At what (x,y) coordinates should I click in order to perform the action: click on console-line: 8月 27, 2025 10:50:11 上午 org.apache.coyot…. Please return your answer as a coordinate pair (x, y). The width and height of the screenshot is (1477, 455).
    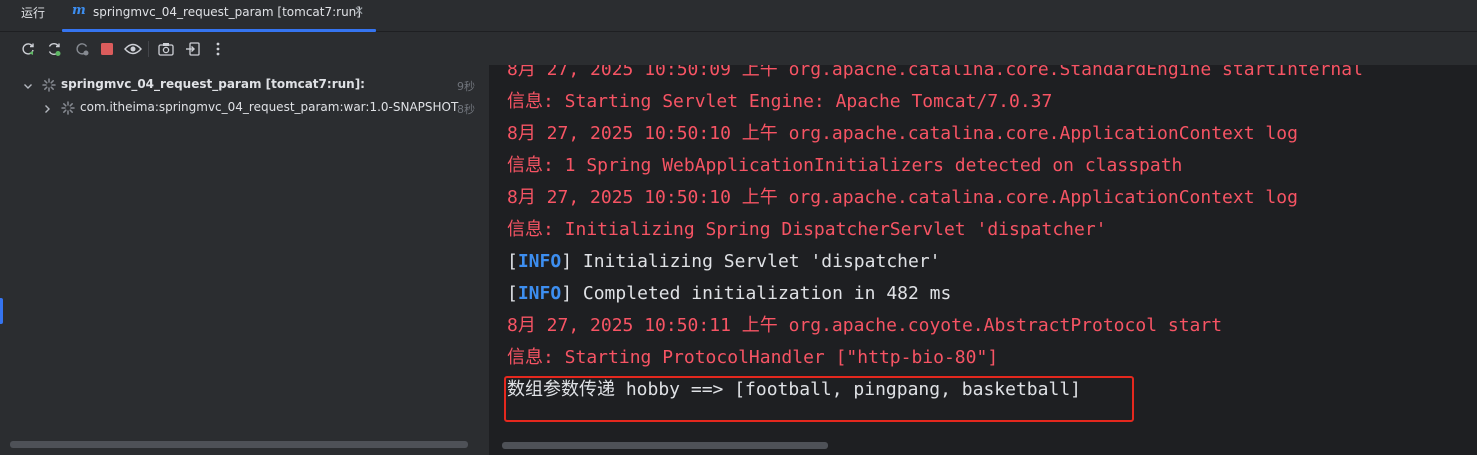
    Looking at the image, I should click on (865, 325).